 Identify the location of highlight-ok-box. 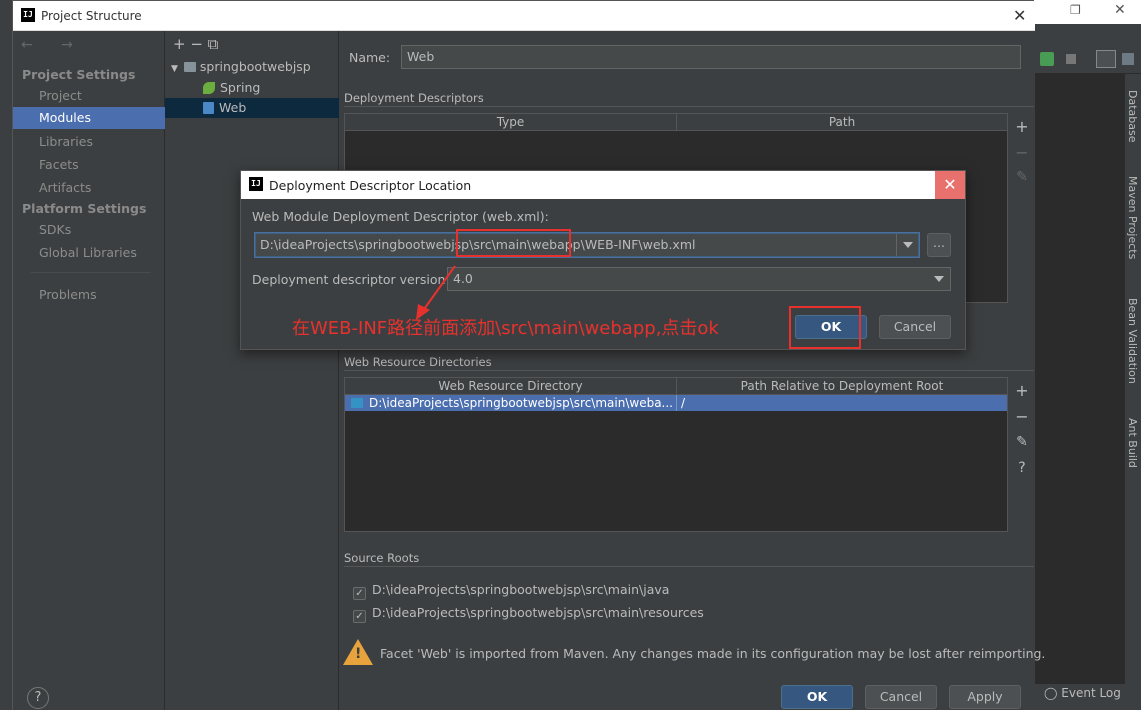
(825, 327).